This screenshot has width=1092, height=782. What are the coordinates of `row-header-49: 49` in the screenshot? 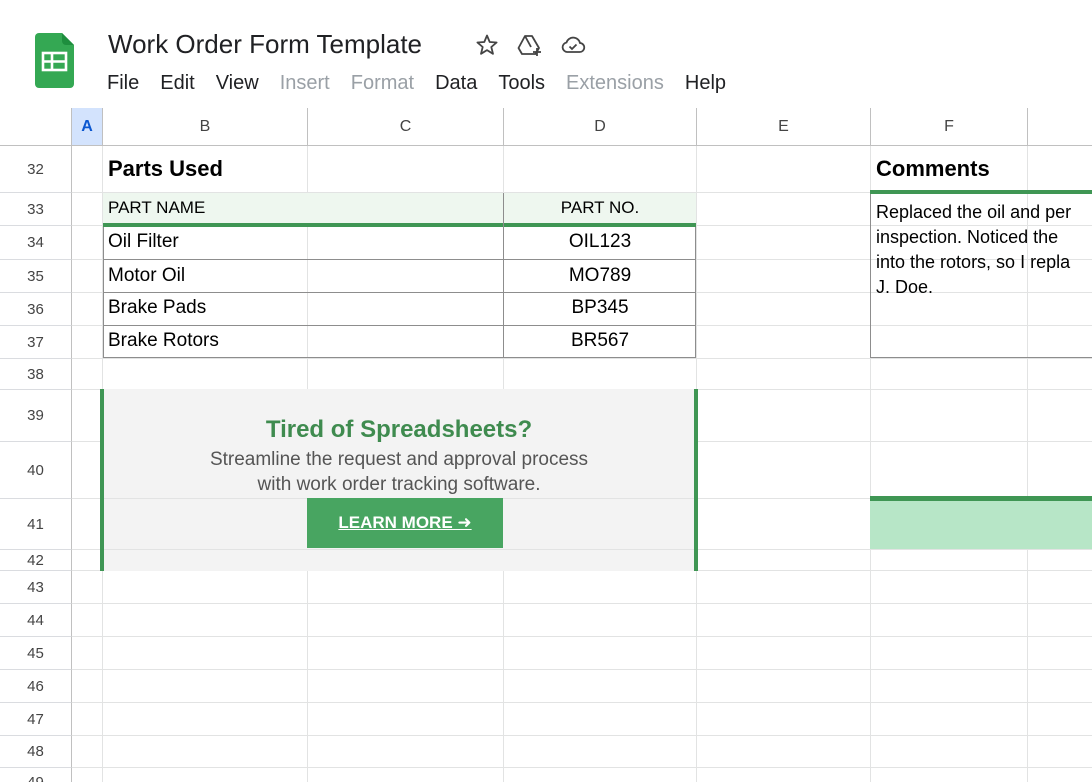 It's located at (36, 775).